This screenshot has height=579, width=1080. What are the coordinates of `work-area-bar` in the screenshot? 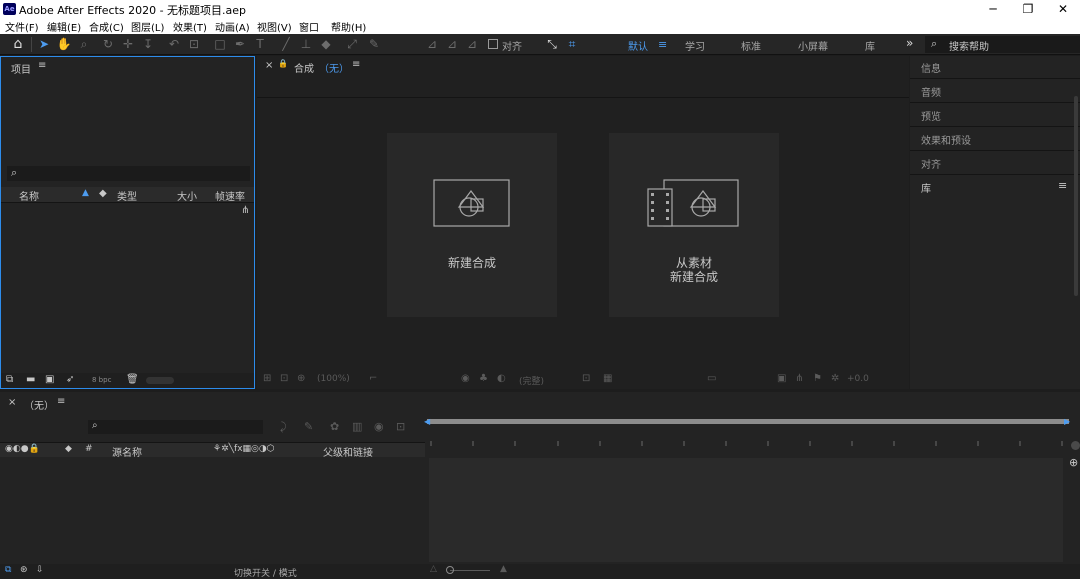 It's located at (748, 421).